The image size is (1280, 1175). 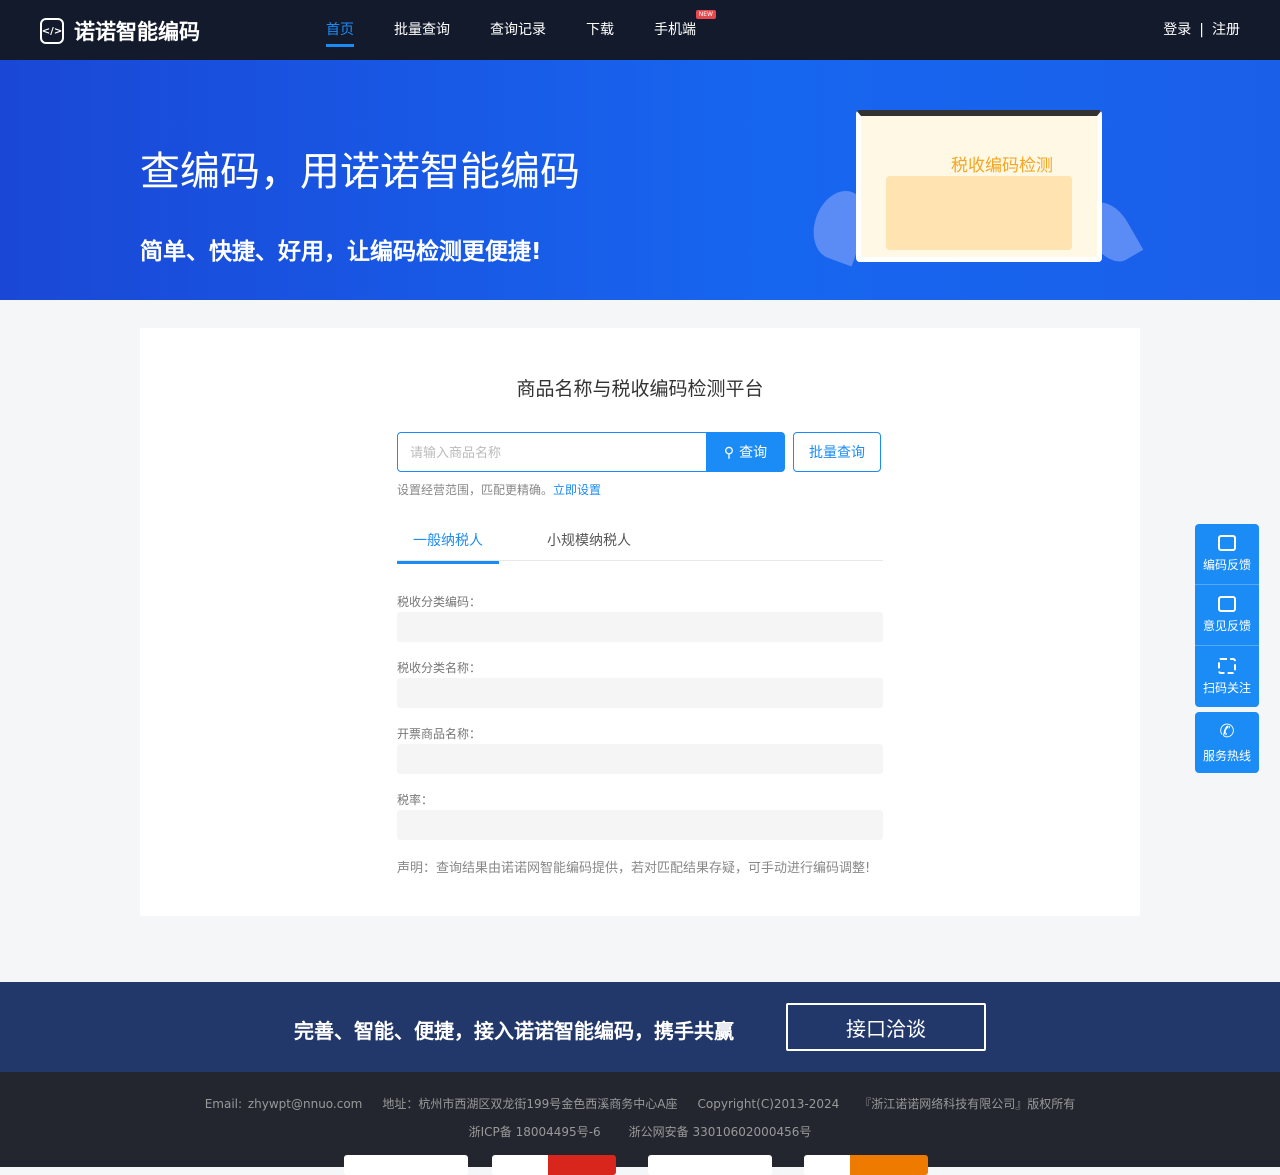 What do you see at coordinates (675, 30) in the screenshot?
I see `nav-mobile-label: 手机端` at bounding box center [675, 30].